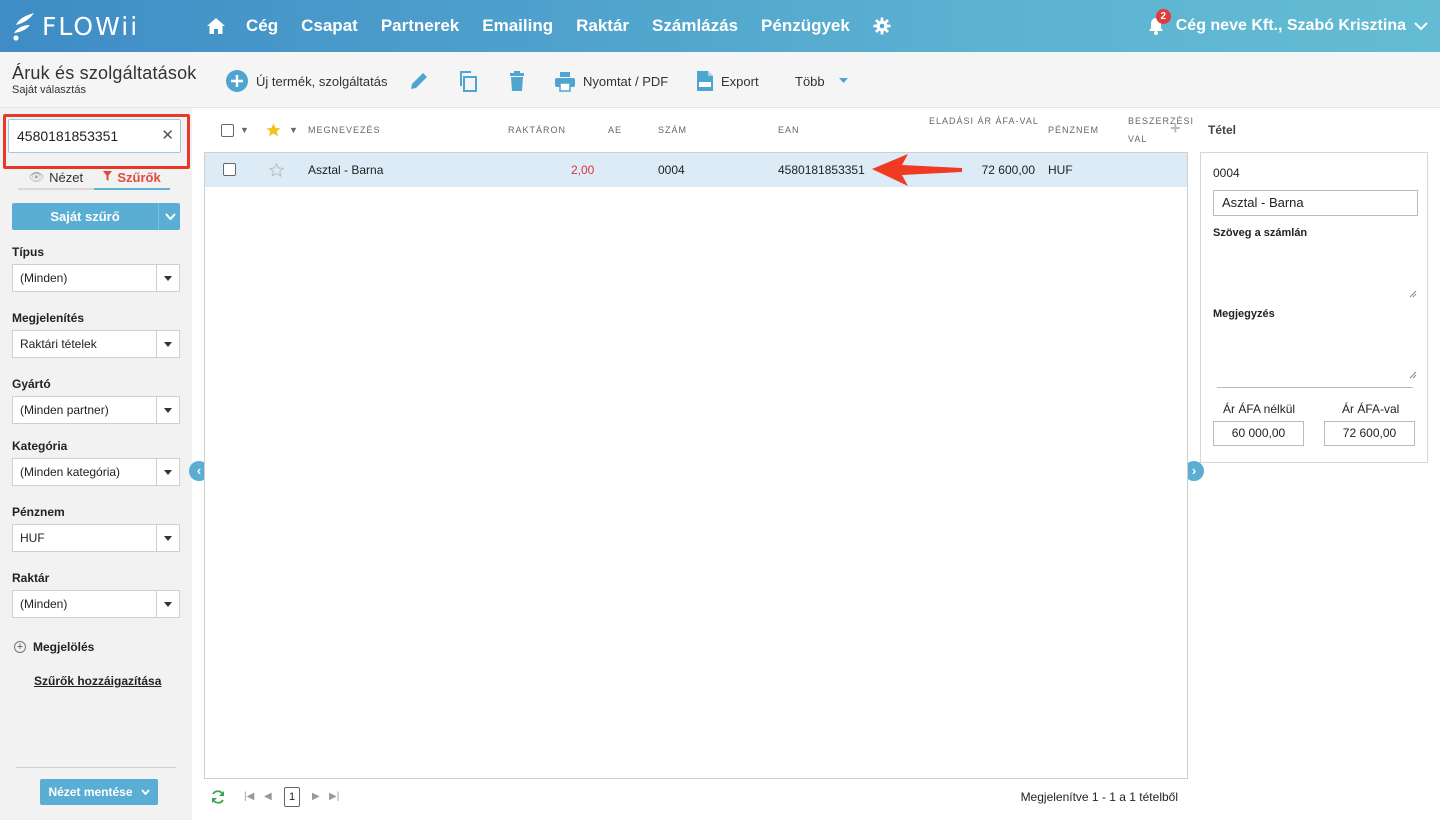  I want to click on nav-item-ceg: Cég, so click(262, 26).